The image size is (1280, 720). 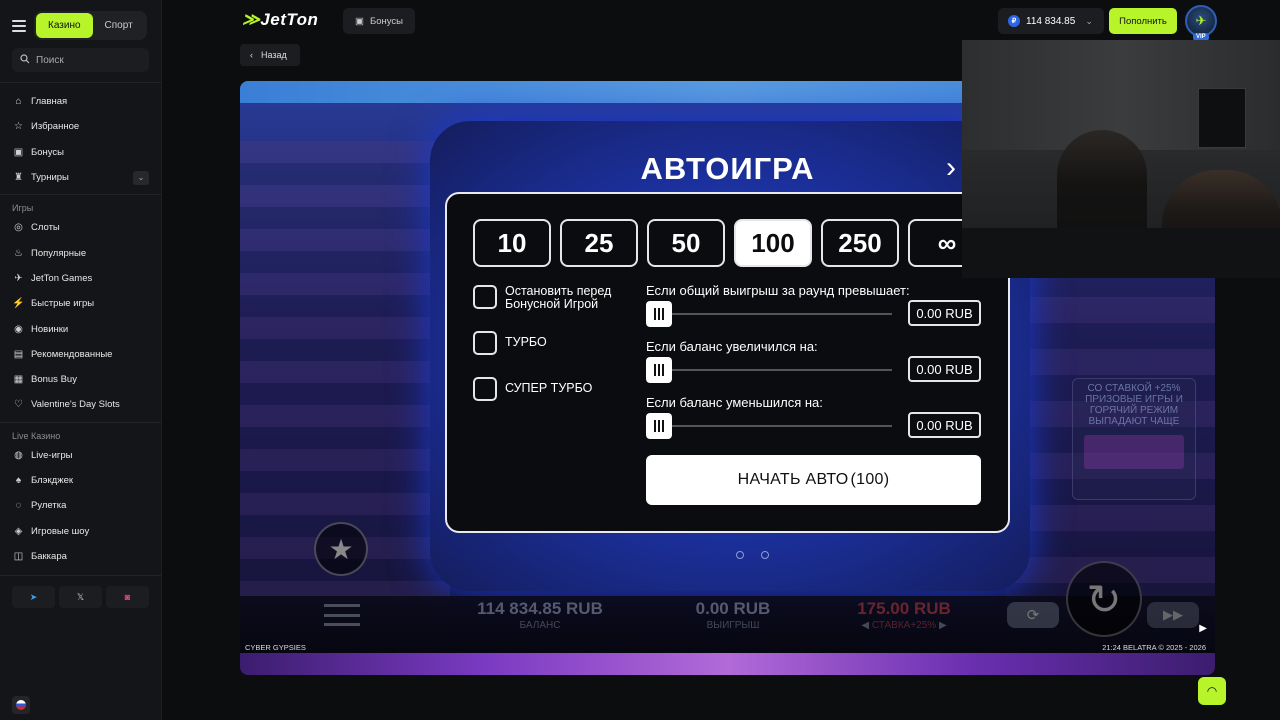 What do you see at coordinates (274, 55) in the screenshot?
I see `back-label: Назад` at bounding box center [274, 55].